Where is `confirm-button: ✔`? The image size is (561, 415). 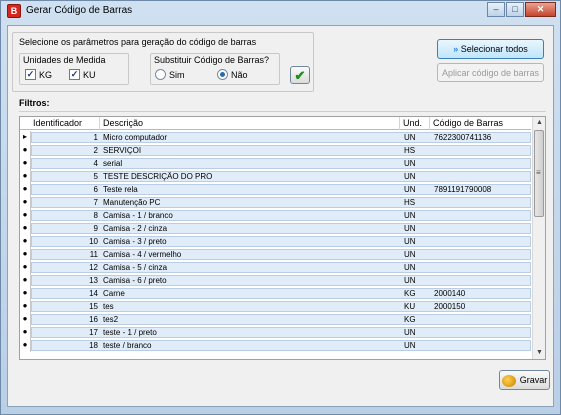
confirm-button: ✔ is located at coordinates (300, 75).